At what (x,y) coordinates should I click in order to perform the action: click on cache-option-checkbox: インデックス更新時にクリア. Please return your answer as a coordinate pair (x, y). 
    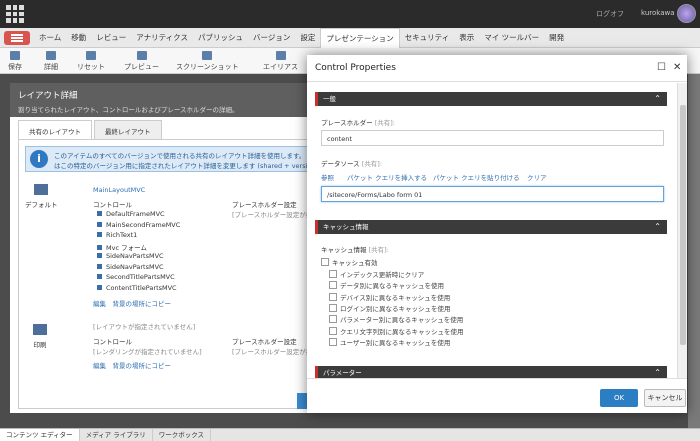
    Looking at the image, I should click on (376, 274).